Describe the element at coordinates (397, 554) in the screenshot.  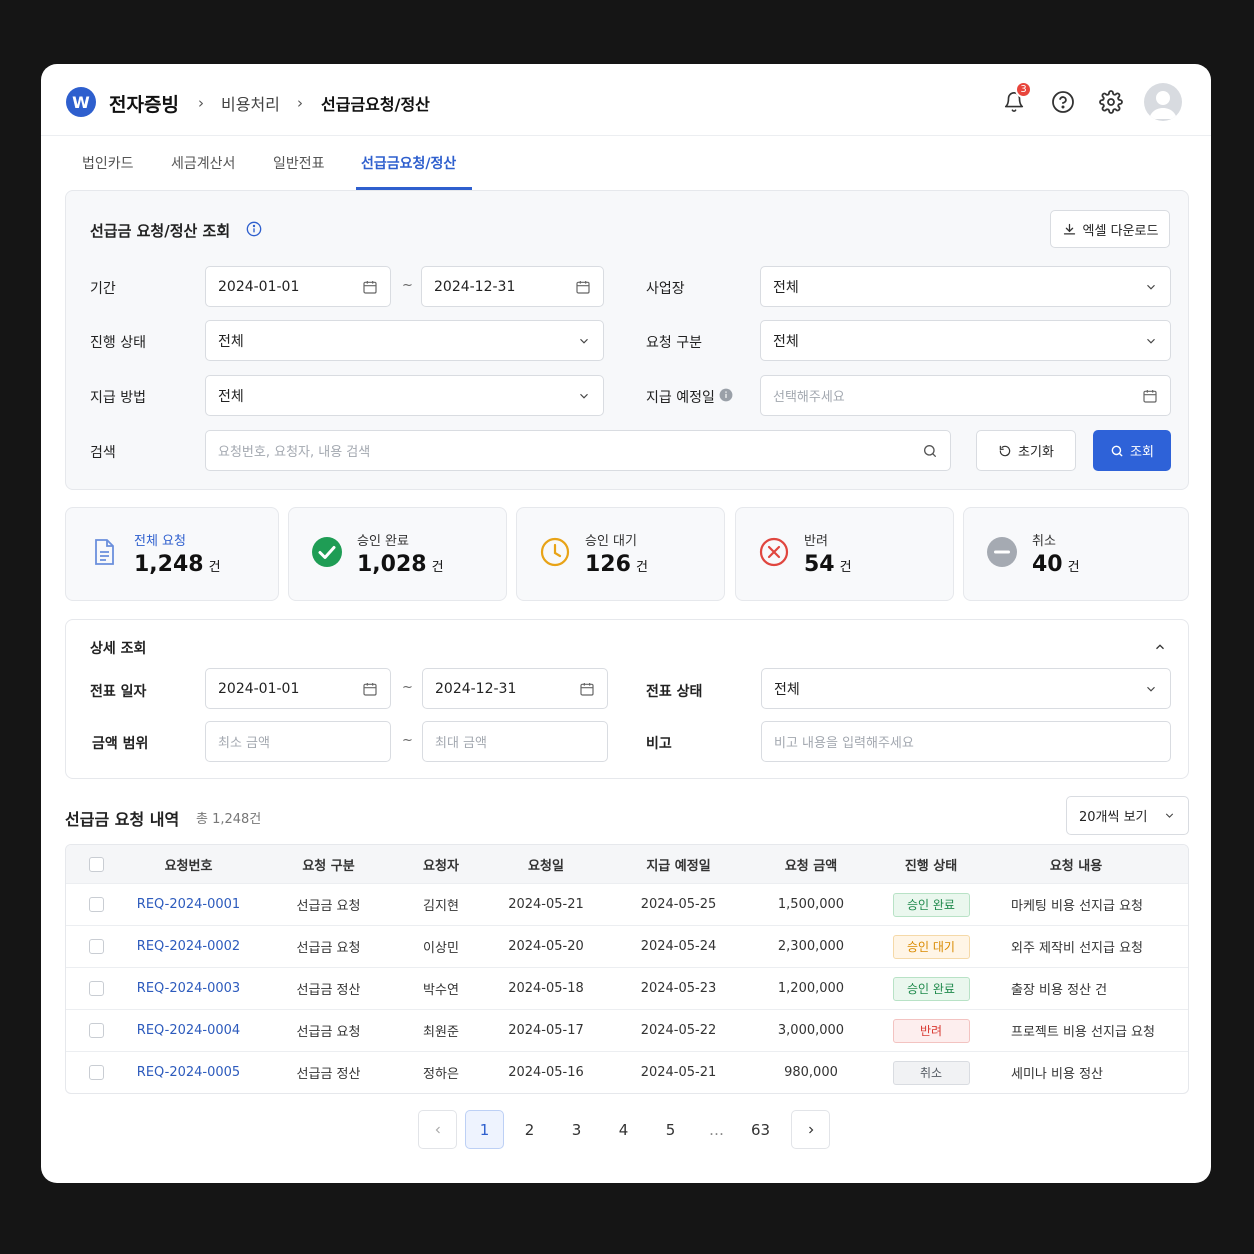
I see `stat-card-approved: 승인 완료 1,028 건` at that location.